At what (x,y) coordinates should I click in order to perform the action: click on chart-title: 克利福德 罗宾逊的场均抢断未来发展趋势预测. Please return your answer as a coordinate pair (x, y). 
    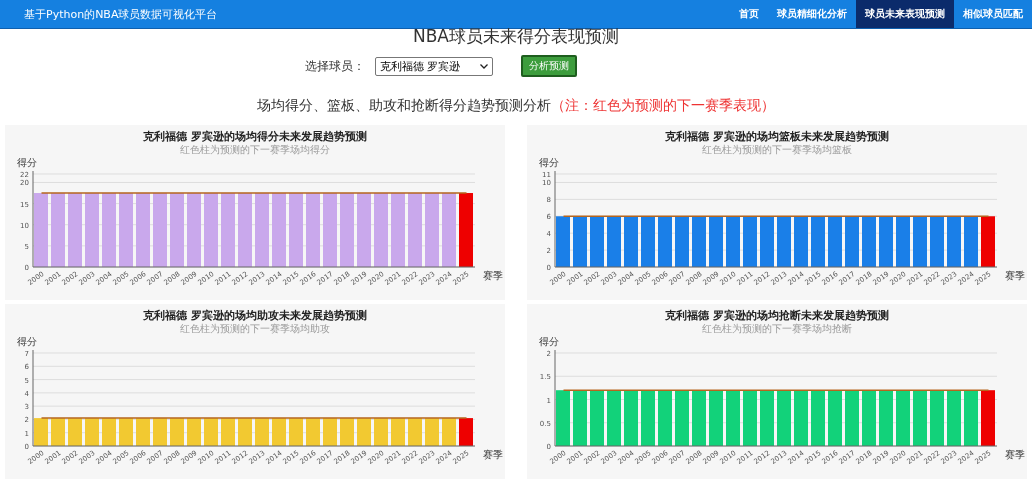
    Looking at the image, I should click on (777, 315).